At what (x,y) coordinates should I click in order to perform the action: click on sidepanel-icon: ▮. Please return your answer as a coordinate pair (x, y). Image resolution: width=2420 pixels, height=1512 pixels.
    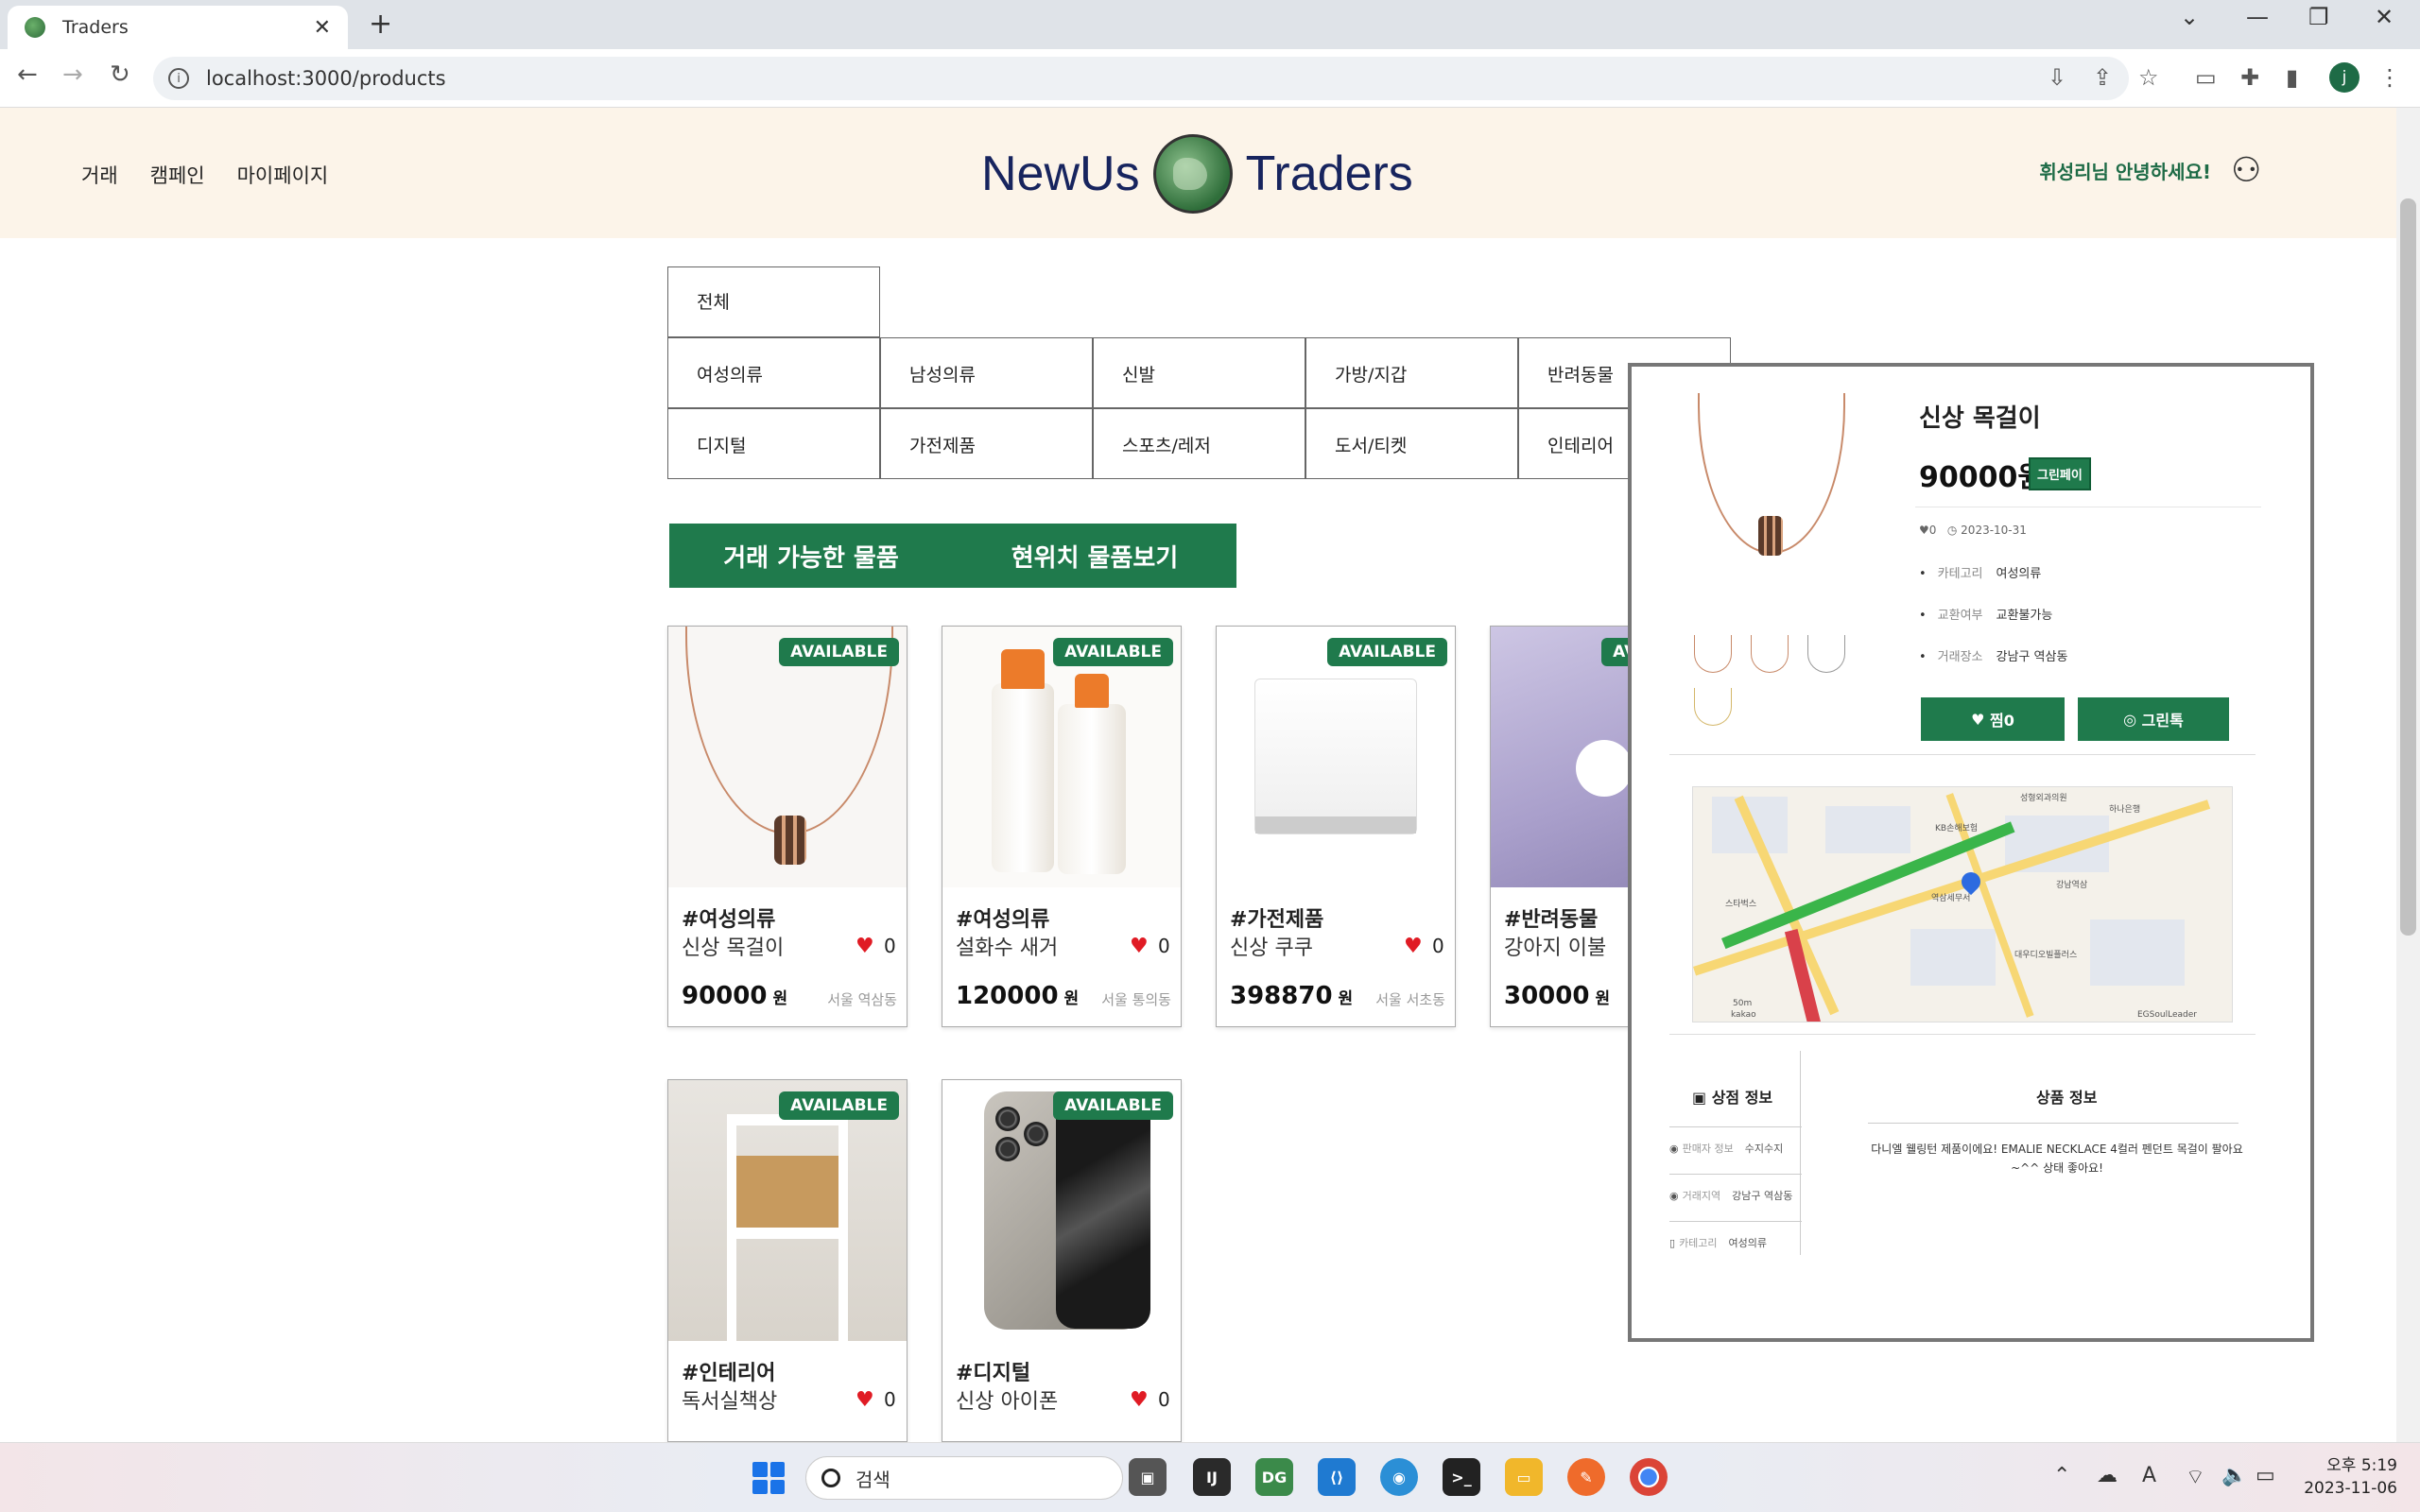
    Looking at the image, I should click on (2292, 77).